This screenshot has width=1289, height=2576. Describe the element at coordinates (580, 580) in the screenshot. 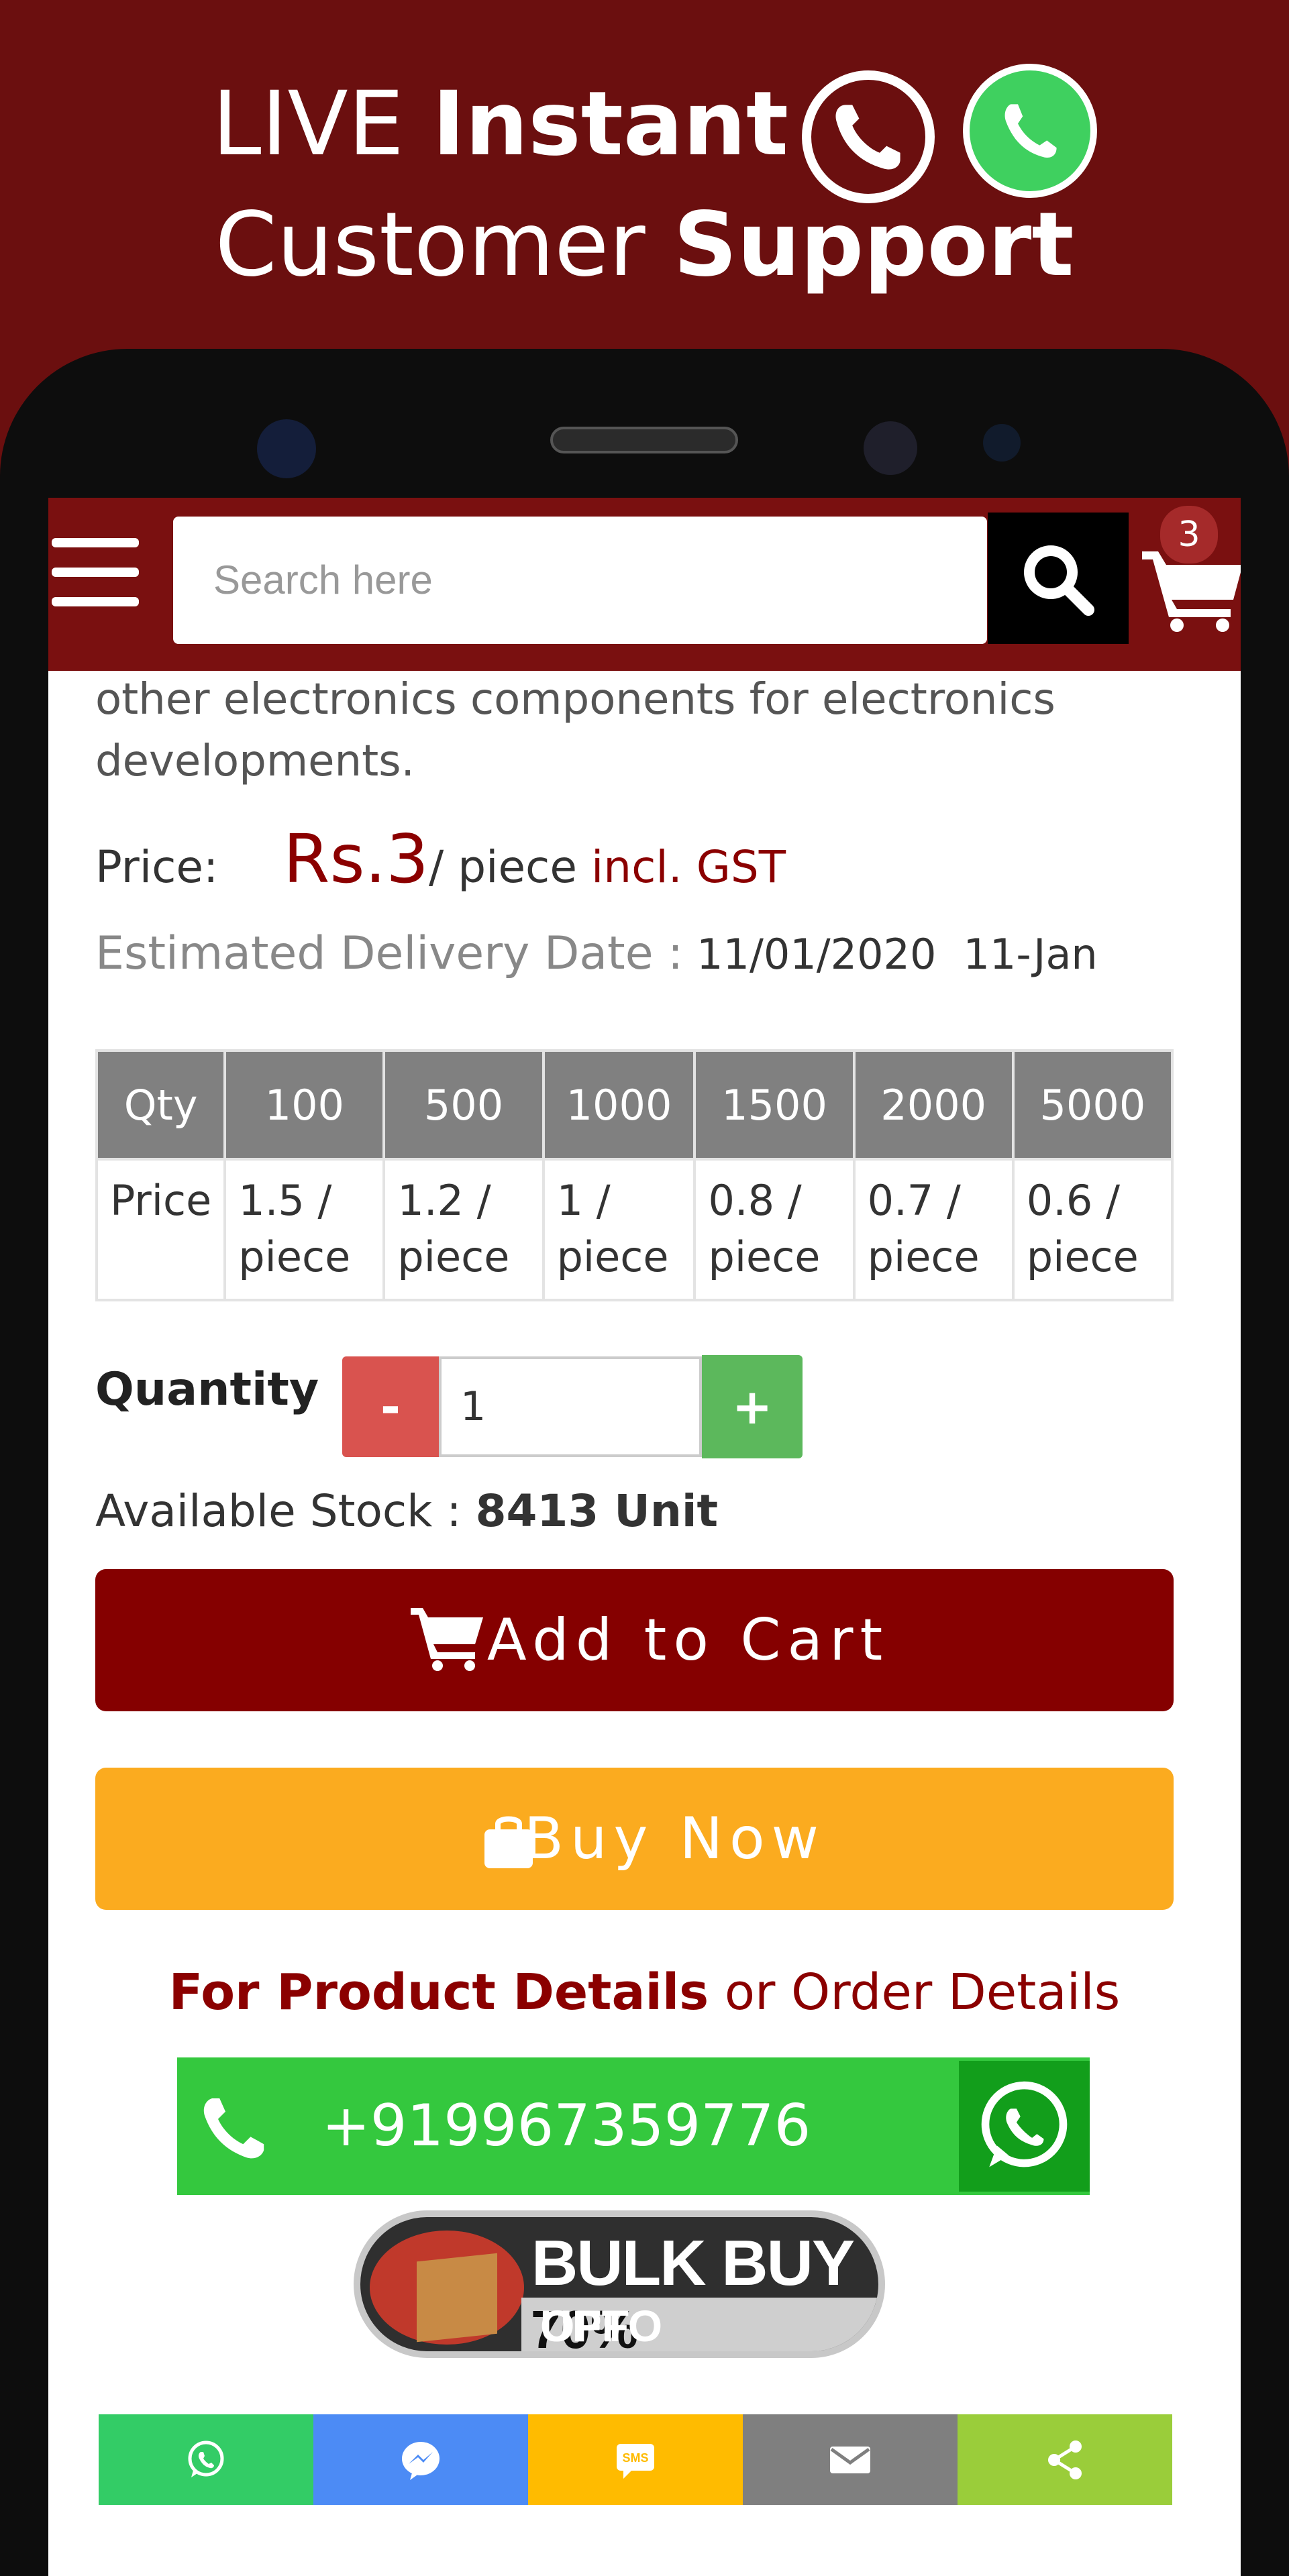

I see `search-input: Search here` at that location.